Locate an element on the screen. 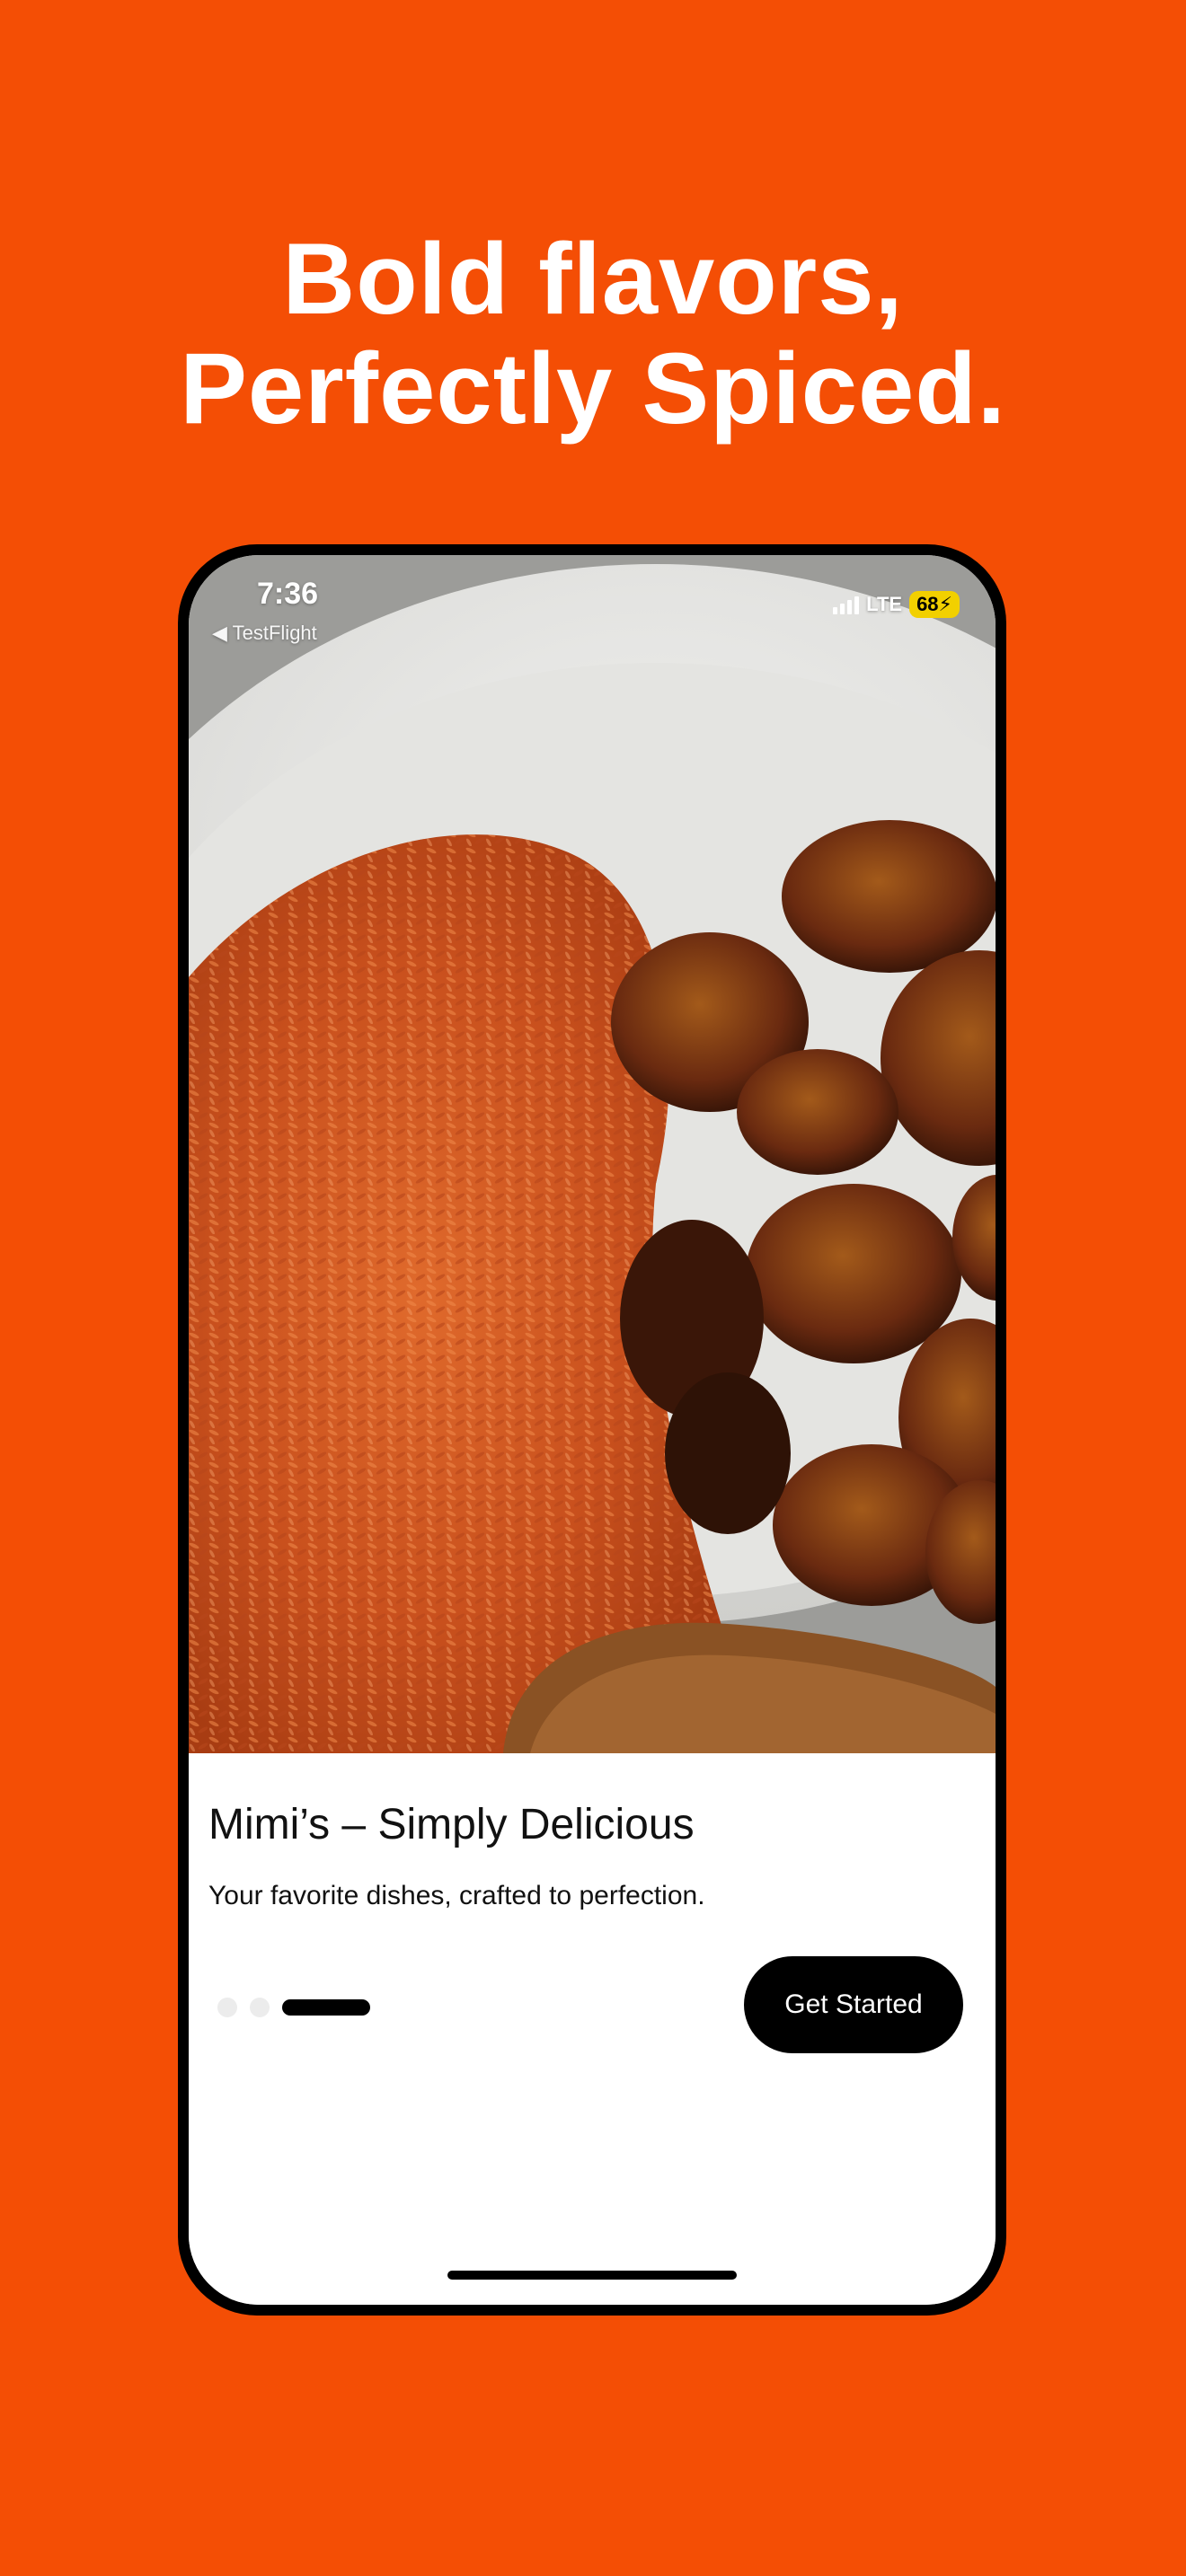  headline-line-2: Perfectly Spiced. is located at coordinates (593, 388).